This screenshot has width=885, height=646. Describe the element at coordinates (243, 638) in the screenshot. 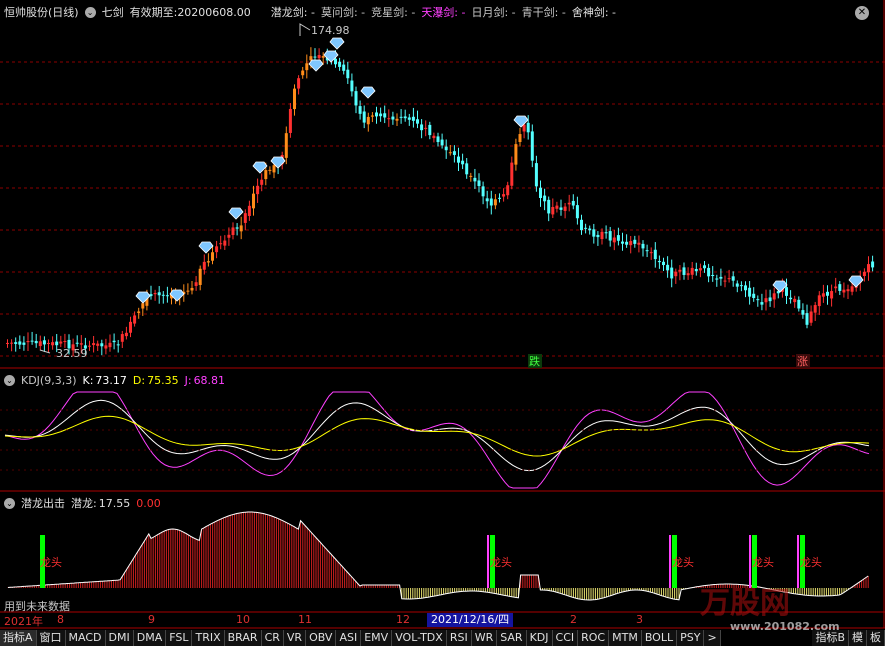

I see `tab-7: BRAR` at that location.